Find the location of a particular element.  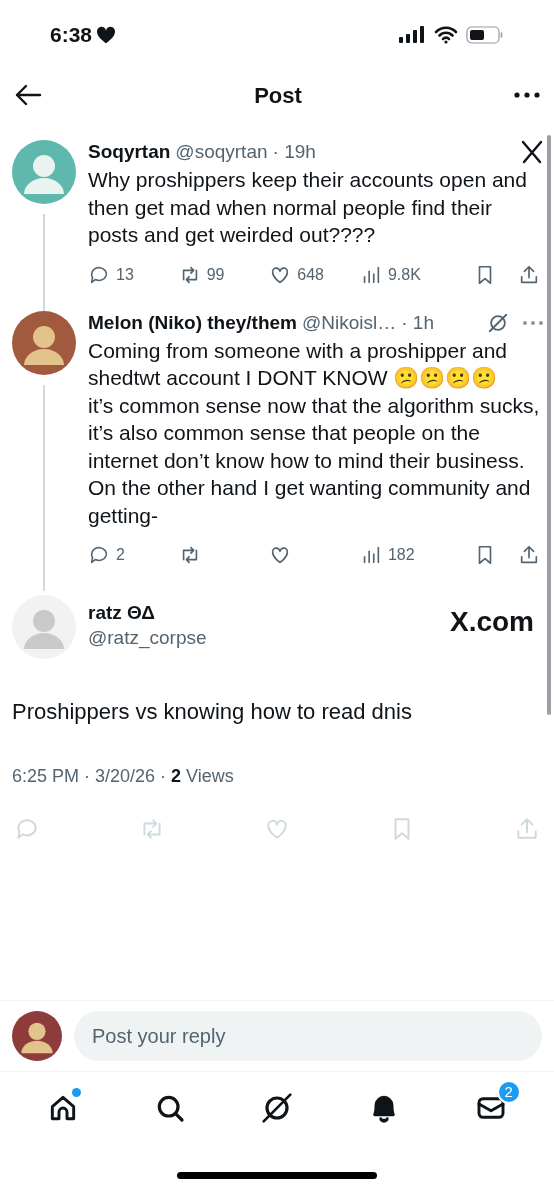

author-name: Soqyrtan is located at coordinates (129, 152).